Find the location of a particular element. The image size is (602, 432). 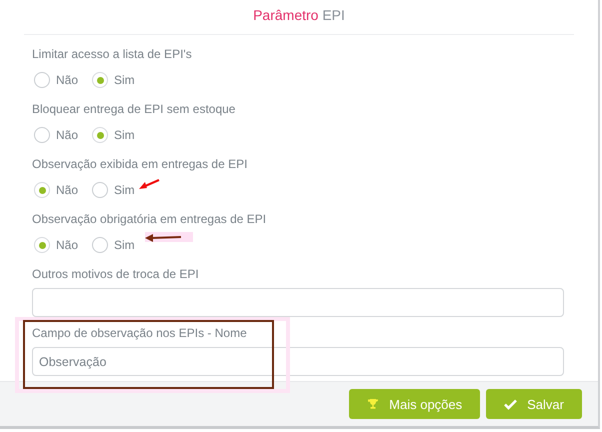

field-label: Campo de observação nos EPIs - Nome is located at coordinates (139, 333).